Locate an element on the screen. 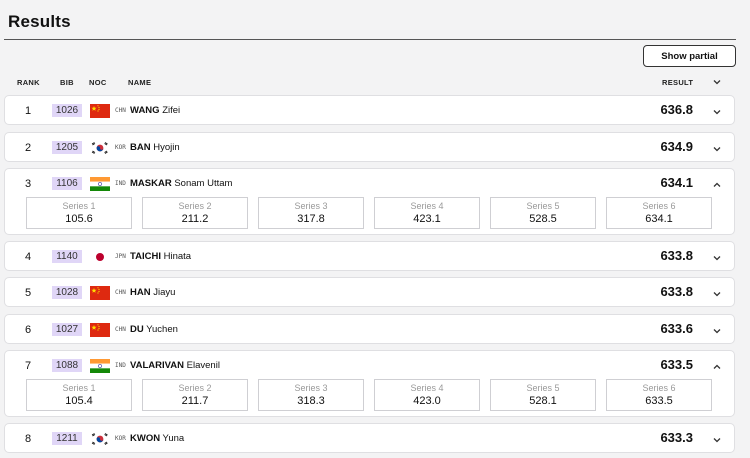  column-header-name: NAME is located at coordinates (140, 82).